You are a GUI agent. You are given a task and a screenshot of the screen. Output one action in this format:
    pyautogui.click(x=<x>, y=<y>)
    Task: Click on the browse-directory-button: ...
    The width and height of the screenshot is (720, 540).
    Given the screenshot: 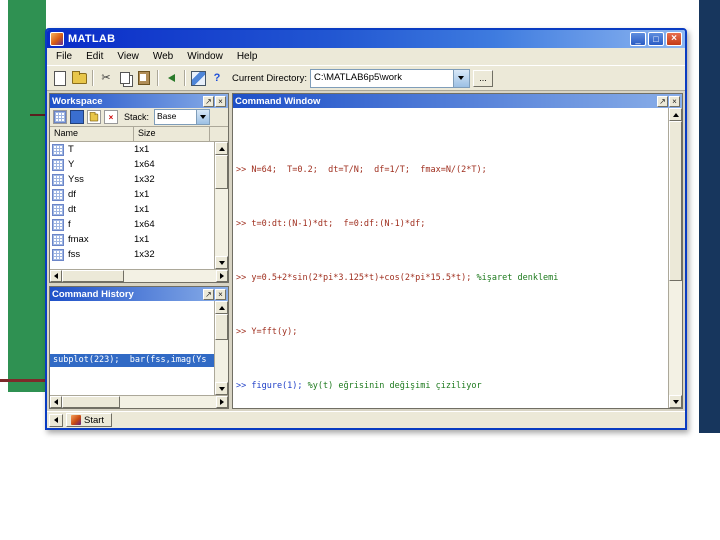 What is the action you would take?
    pyautogui.click(x=482, y=78)
    